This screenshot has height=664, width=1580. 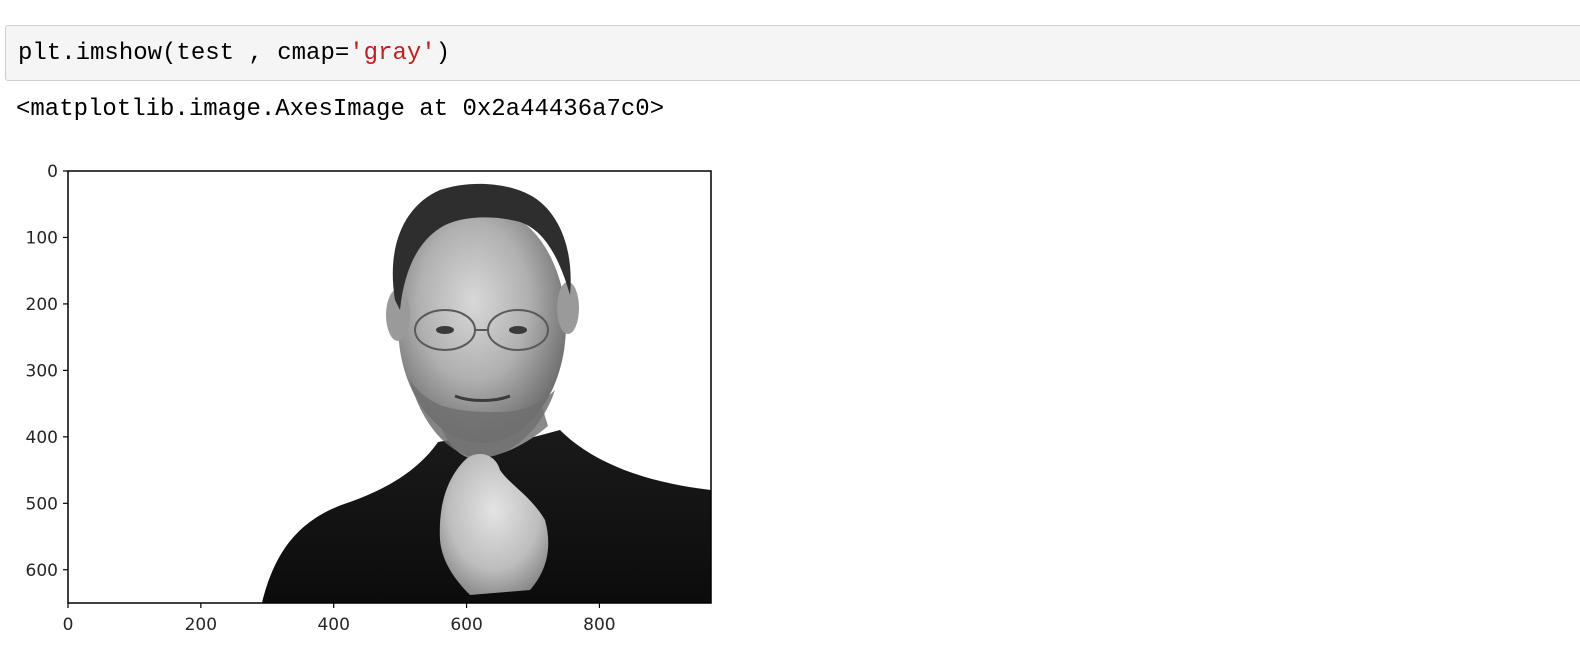 What do you see at coordinates (184, 53) in the screenshot?
I see `code-token-call: plt.imshow(test , cmap=` at bounding box center [184, 53].